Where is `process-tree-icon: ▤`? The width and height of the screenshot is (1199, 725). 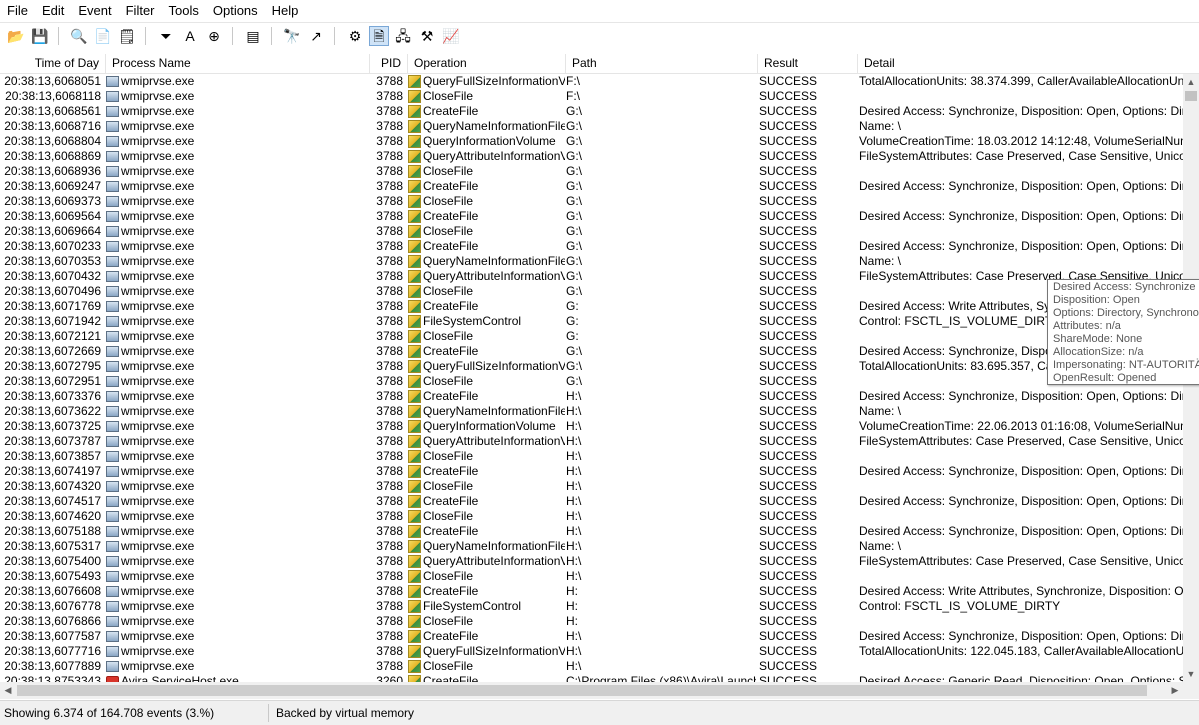 process-tree-icon: ▤ is located at coordinates (253, 36).